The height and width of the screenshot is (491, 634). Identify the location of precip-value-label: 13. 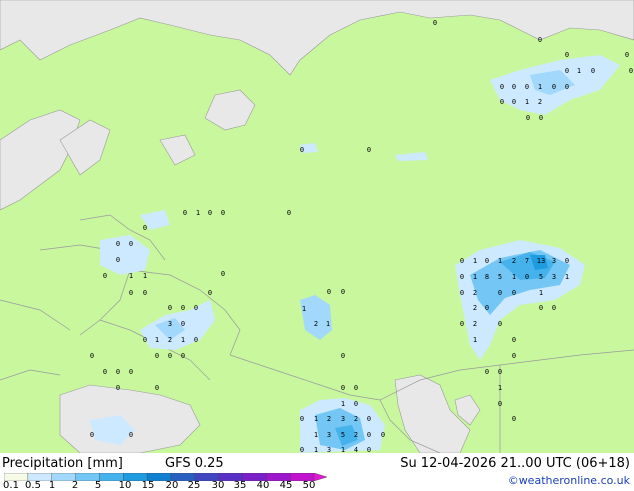
(541, 261).